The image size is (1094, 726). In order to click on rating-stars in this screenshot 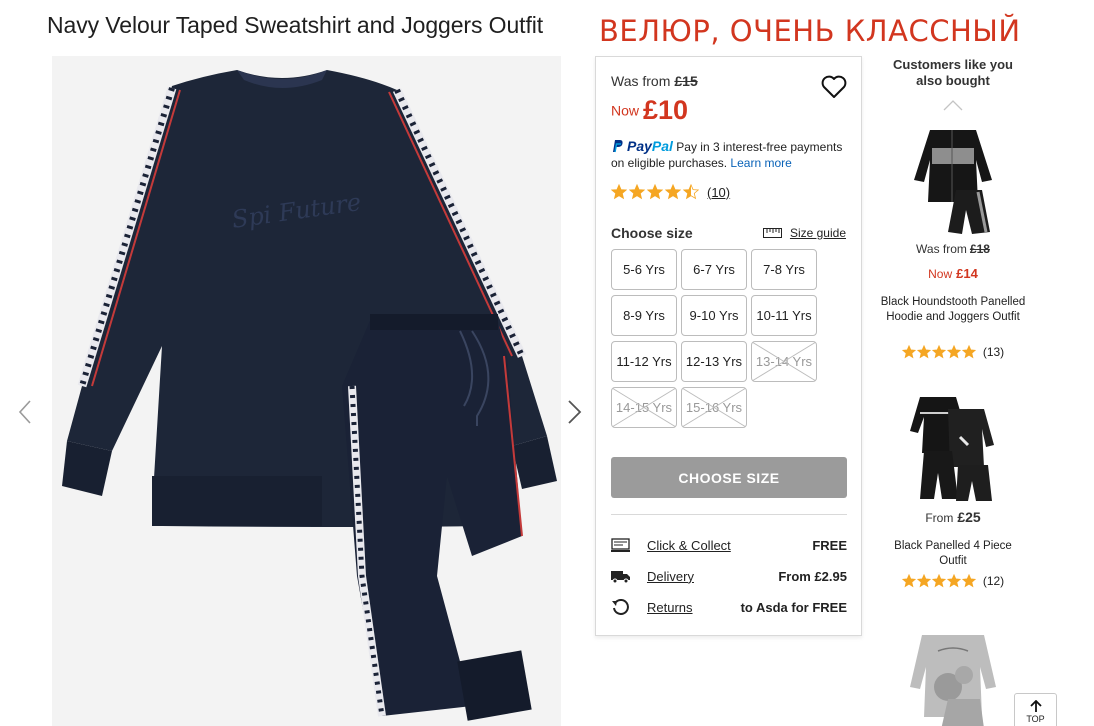, I will do `click(656, 192)`.